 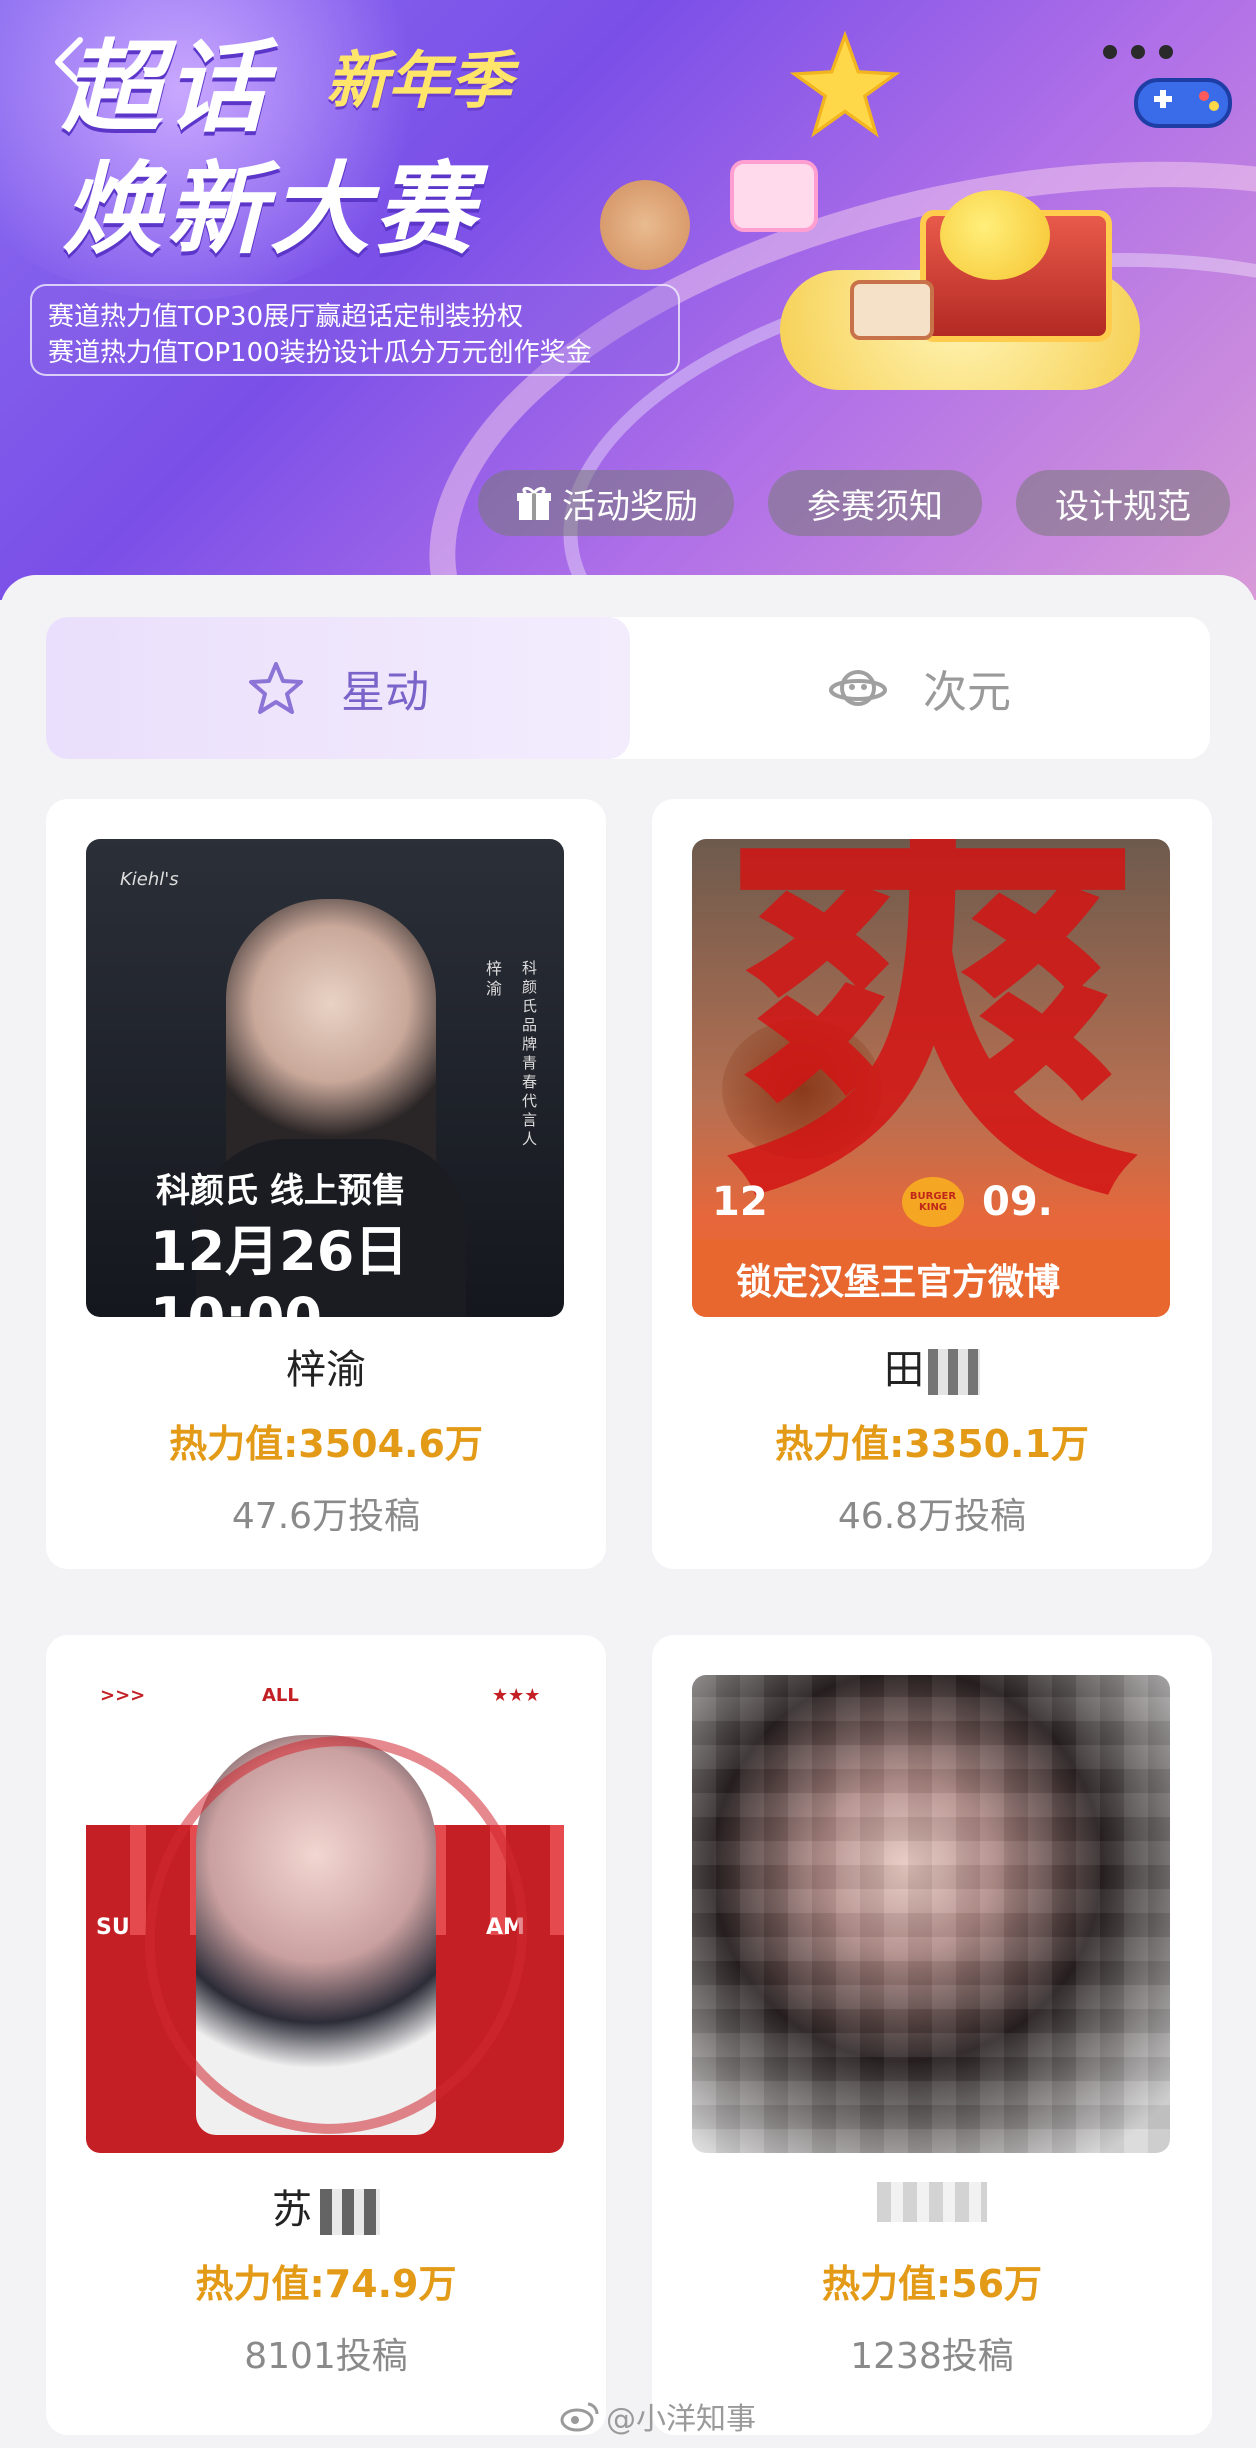 What do you see at coordinates (967, 692) in the screenshot?
I see `tab-ciyuan-label: 次元` at bounding box center [967, 692].